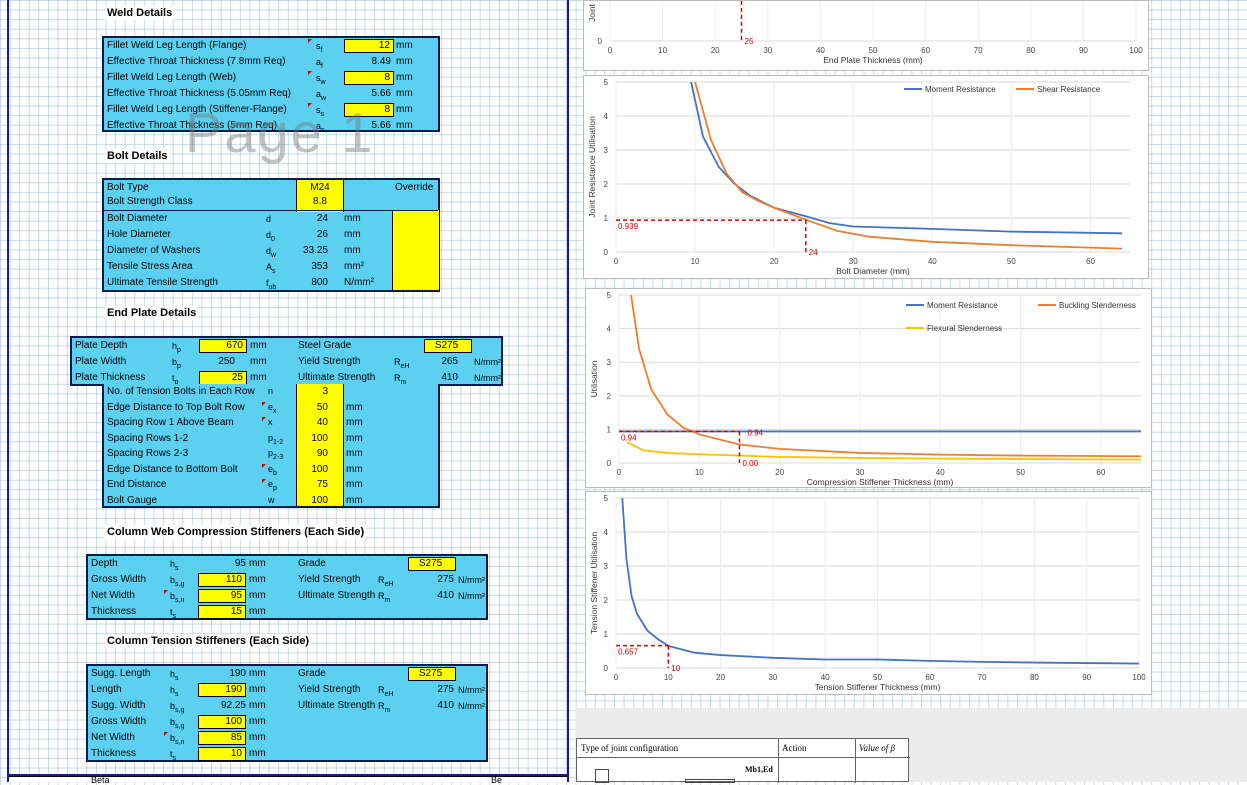  I want to click on bolt-row: Bolt Diameter d 24 mm, so click(271, 219).